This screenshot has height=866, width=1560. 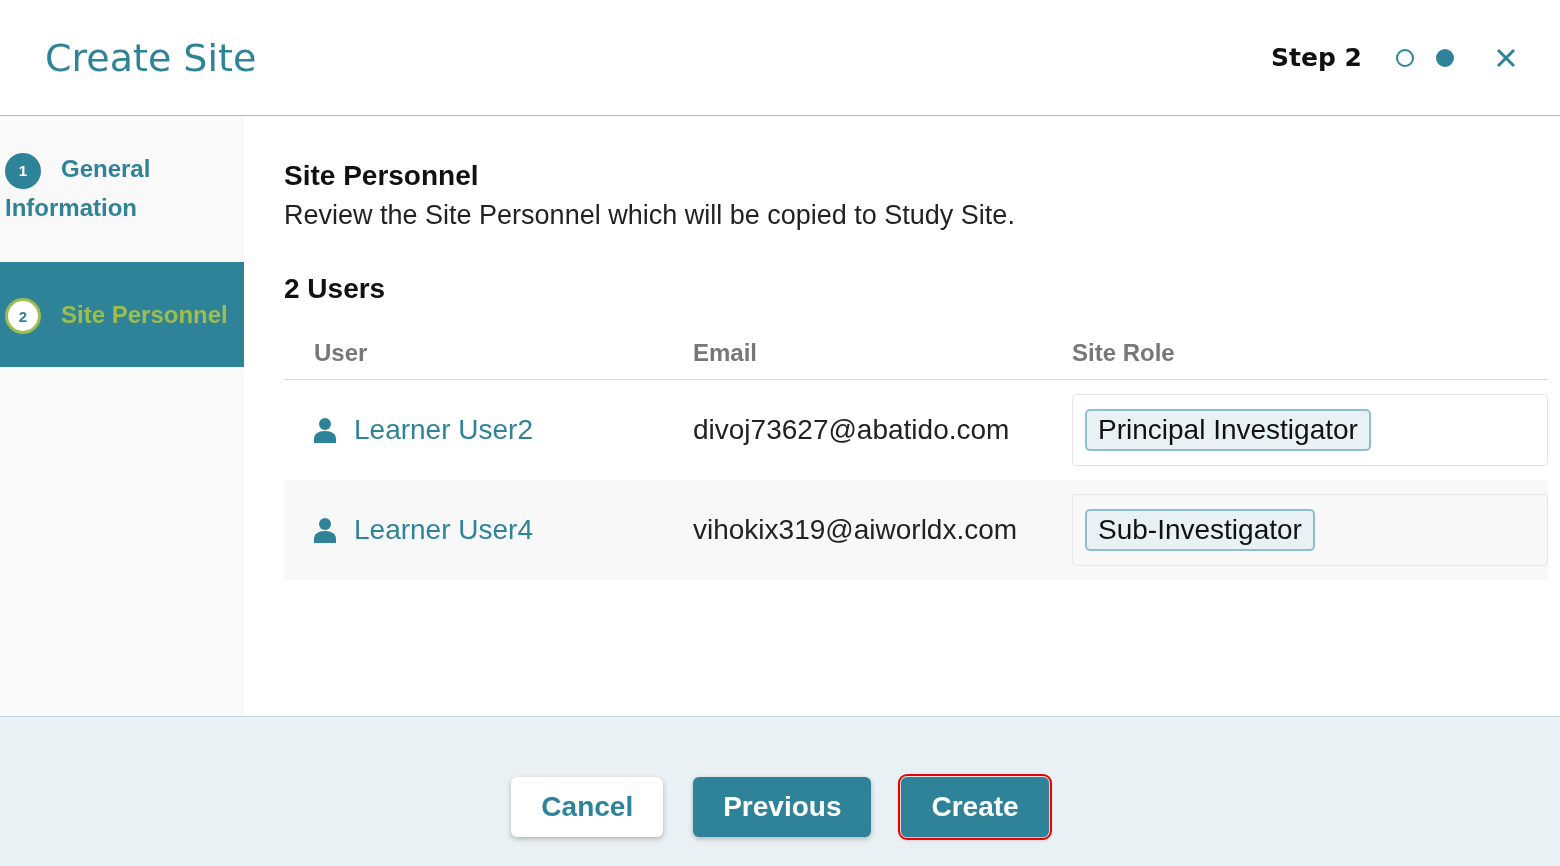 What do you see at coordinates (1295, 359) in the screenshot?
I see `column-header: Site Role` at bounding box center [1295, 359].